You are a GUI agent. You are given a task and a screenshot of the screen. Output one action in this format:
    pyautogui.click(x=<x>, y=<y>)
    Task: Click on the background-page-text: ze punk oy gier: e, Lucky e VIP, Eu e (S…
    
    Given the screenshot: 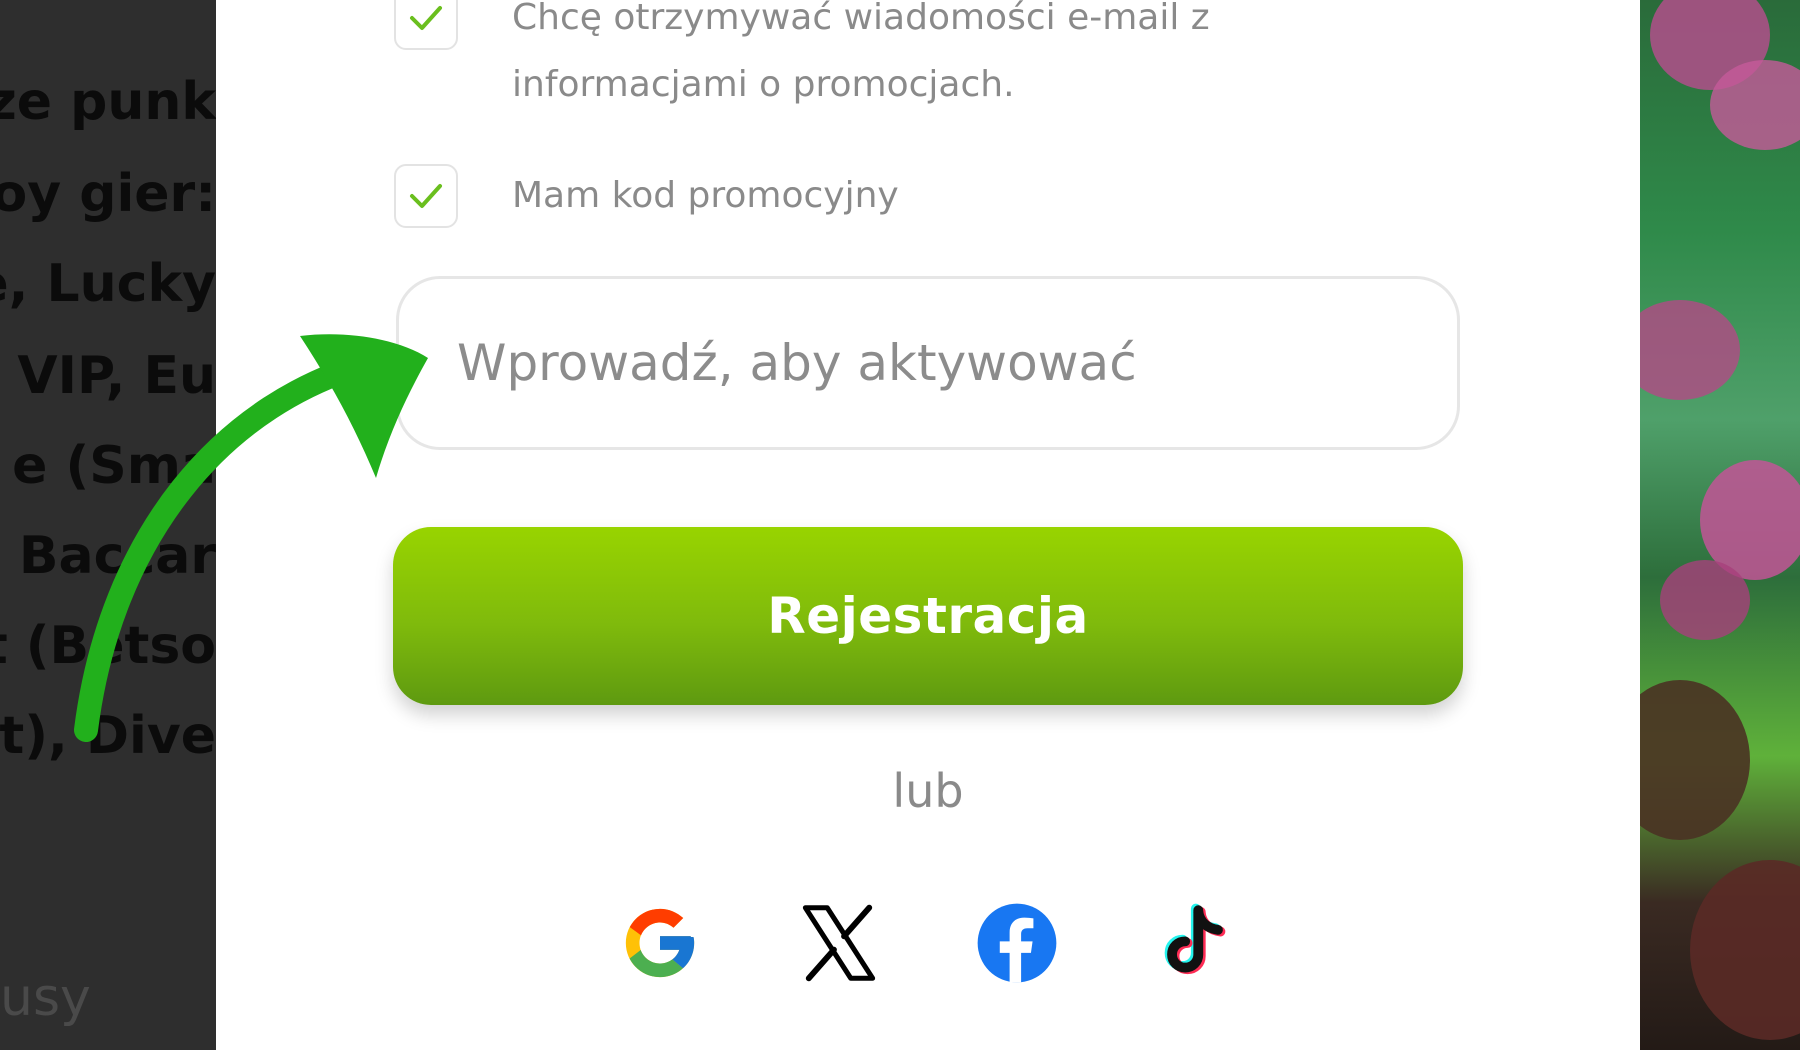 What is the action you would take?
    pyautogui.click(x=108, y=525)
    